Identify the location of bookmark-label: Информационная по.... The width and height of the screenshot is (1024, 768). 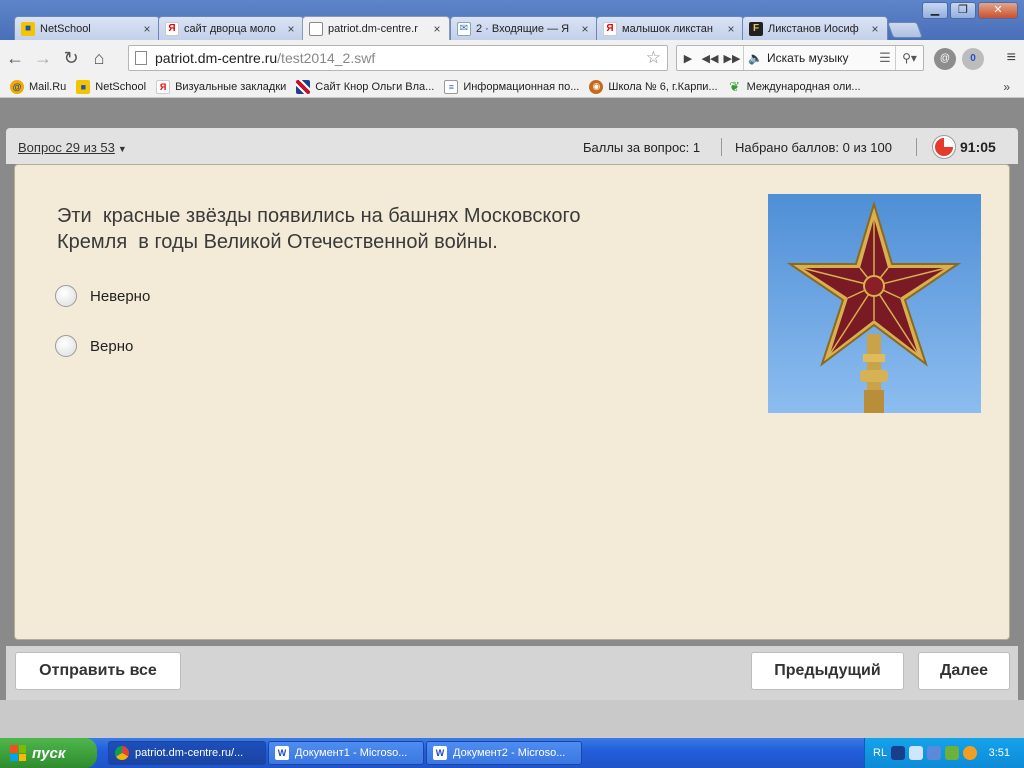
(521, 86).